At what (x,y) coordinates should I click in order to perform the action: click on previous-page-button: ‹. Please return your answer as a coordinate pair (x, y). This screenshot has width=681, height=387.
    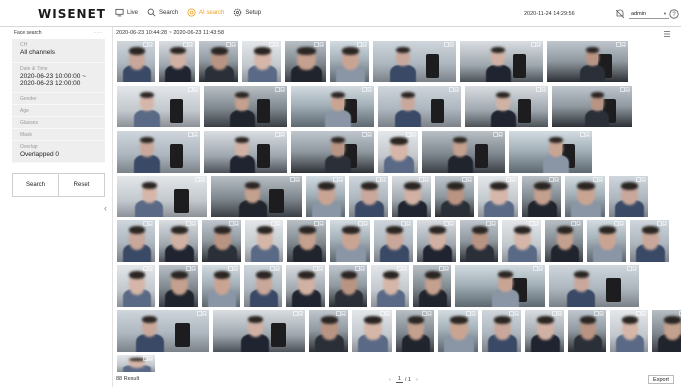
    Looking at the image, I should click on (390, 380).